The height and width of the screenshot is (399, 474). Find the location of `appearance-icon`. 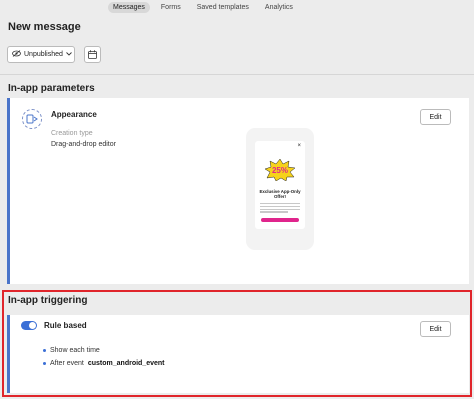

appearance-icon is located at coordinates (32, 119).